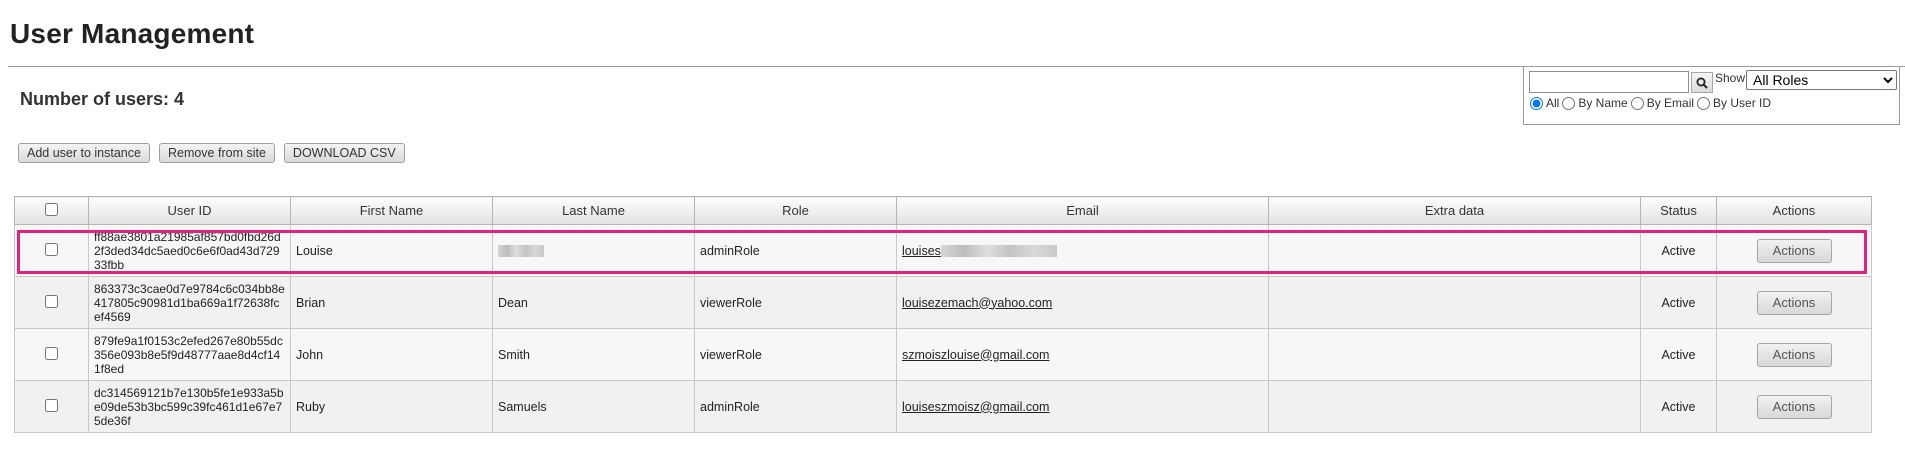 This screenshot has width=1905, height=458. I want to click on column-header-first-name: First Name, so click(391, 210).